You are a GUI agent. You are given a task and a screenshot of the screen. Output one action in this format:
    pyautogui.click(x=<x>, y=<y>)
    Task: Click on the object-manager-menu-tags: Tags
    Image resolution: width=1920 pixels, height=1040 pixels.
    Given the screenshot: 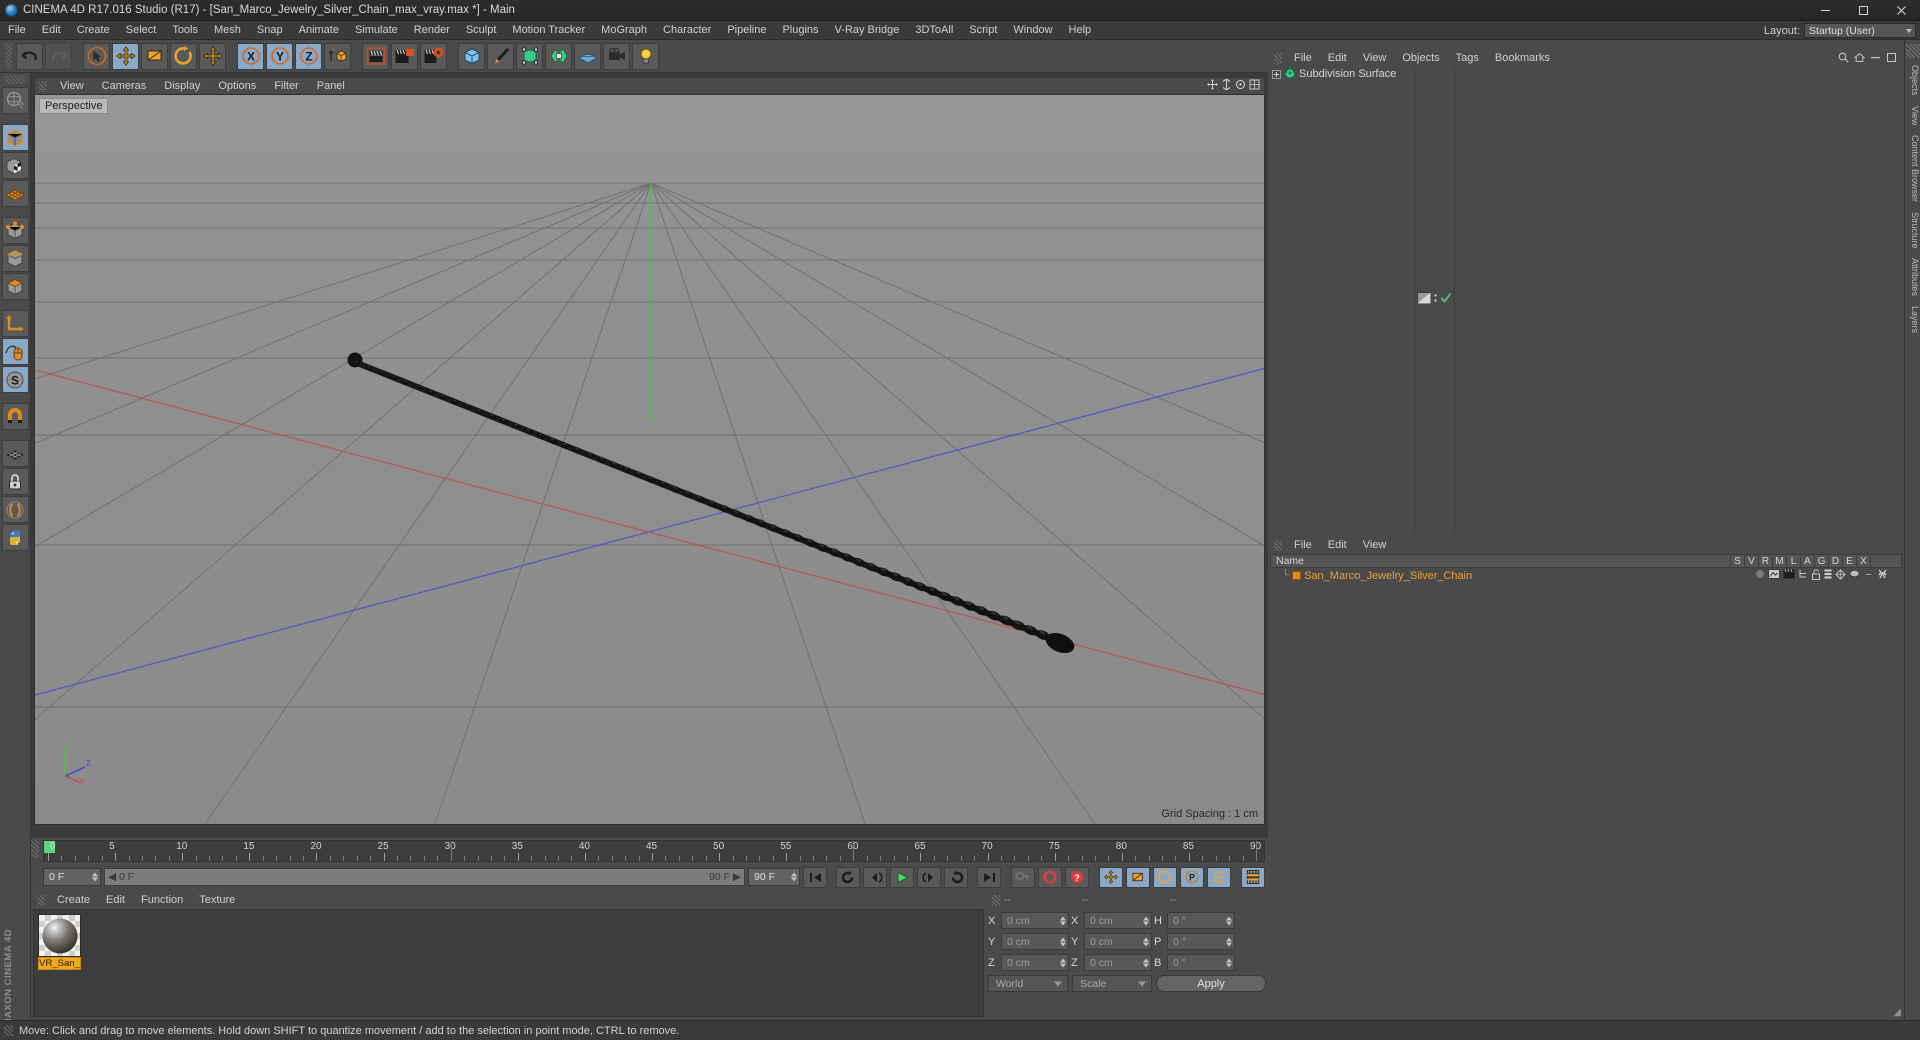 What is the action you would take?
    pyautogui.click(x=1467, y=58)
    